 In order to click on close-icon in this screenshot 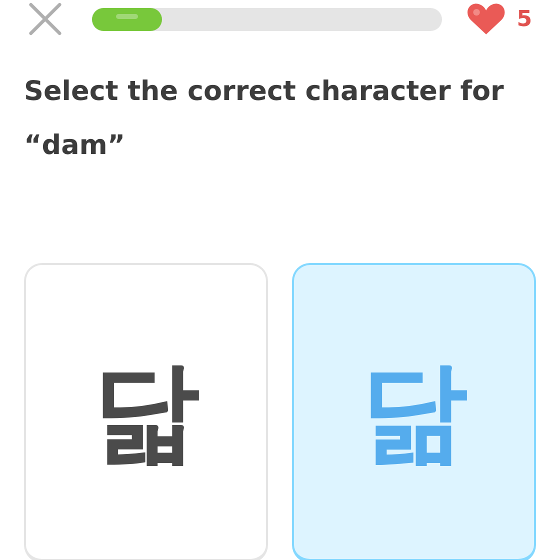, I will do `click(45, 19)`.